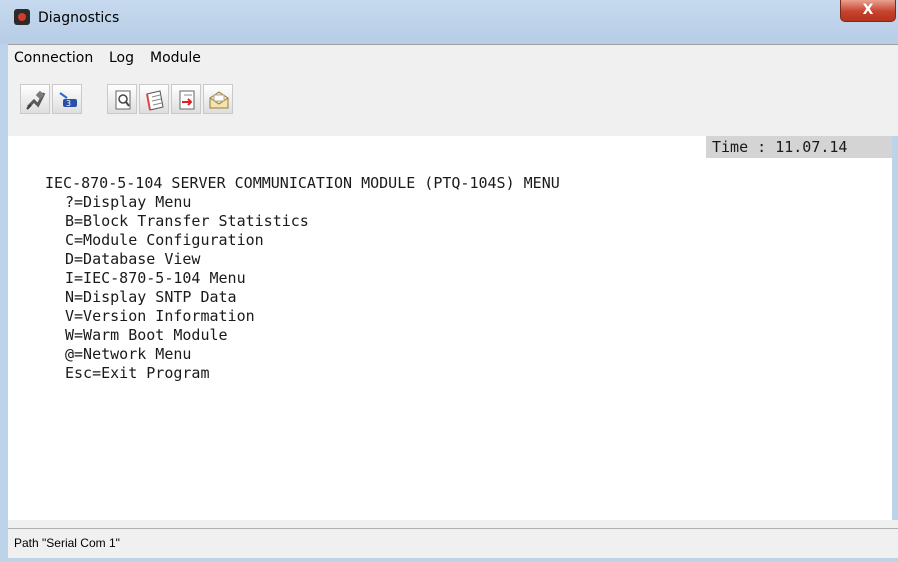 Image resolution: width=898 pixels, height=562 pixels. What do you see at coordinates (151, 297) in the screenshot?
I see `menu-line: N=Display SNTP Data` at bounding box center [151, 297].